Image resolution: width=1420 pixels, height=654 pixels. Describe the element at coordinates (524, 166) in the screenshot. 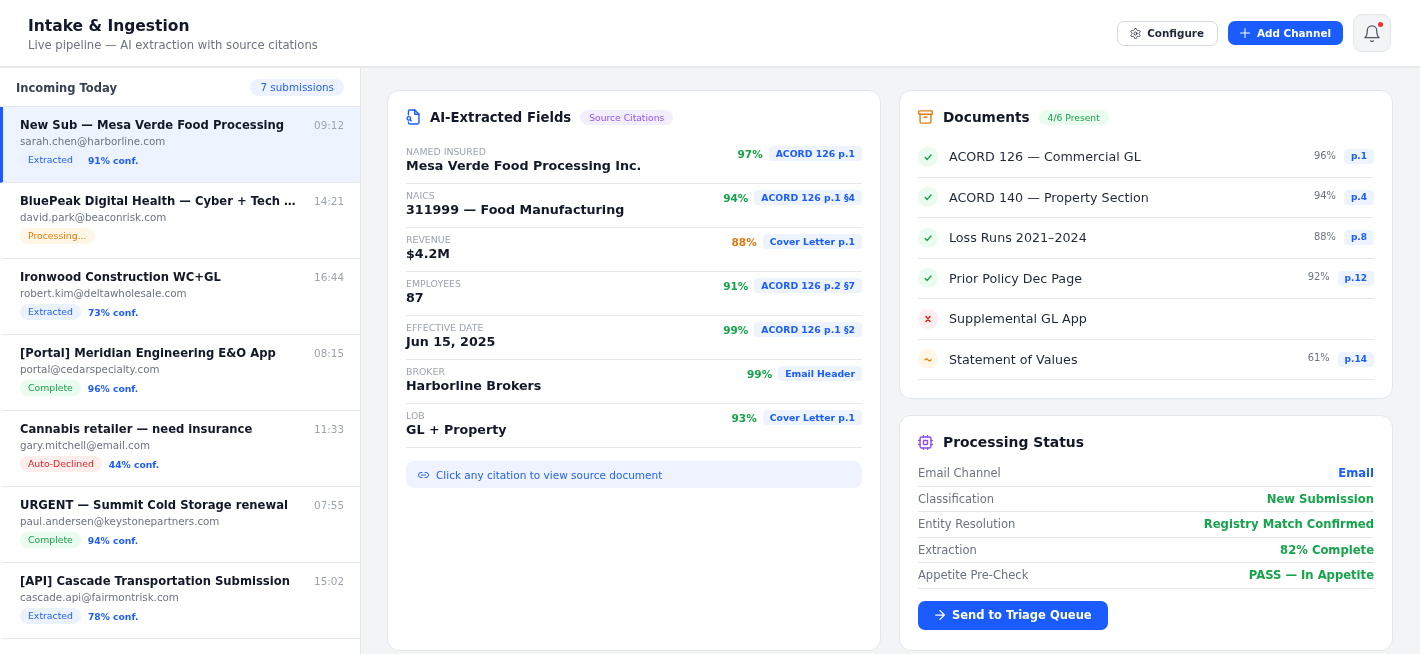

I see `field-value: Mesa Verde Food Processing Inc.` at that location.